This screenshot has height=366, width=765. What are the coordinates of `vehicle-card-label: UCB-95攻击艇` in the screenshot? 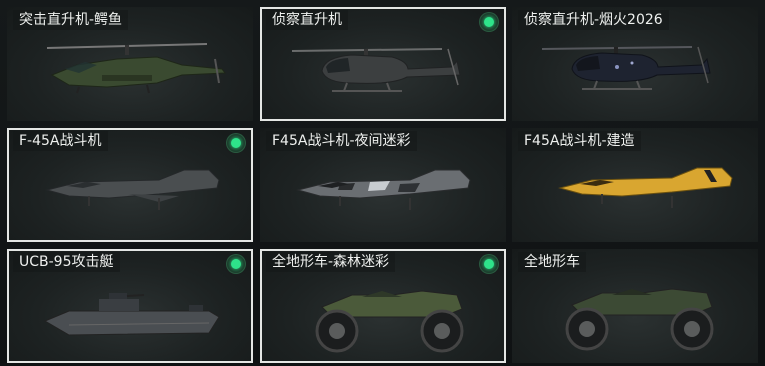 It's located at (66, 262).